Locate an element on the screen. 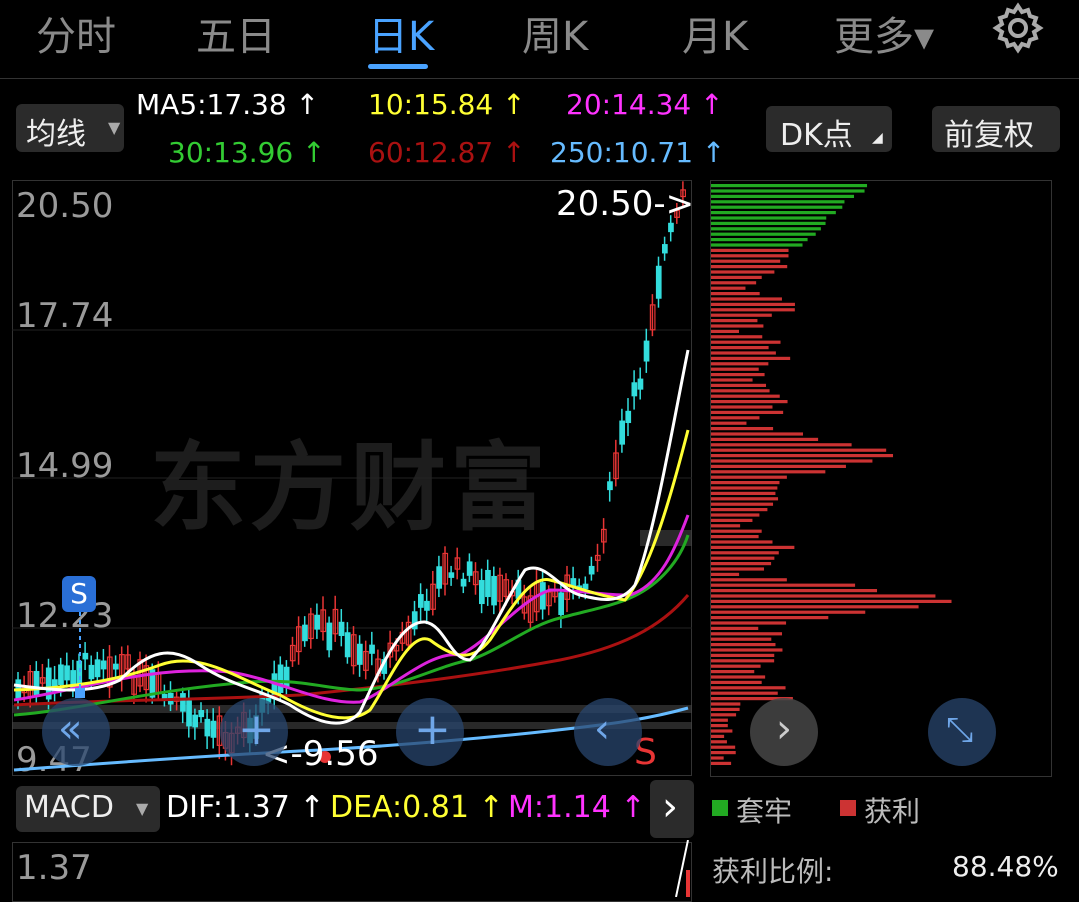  step-left-button: ‹ is located at coordinates (608, 732).